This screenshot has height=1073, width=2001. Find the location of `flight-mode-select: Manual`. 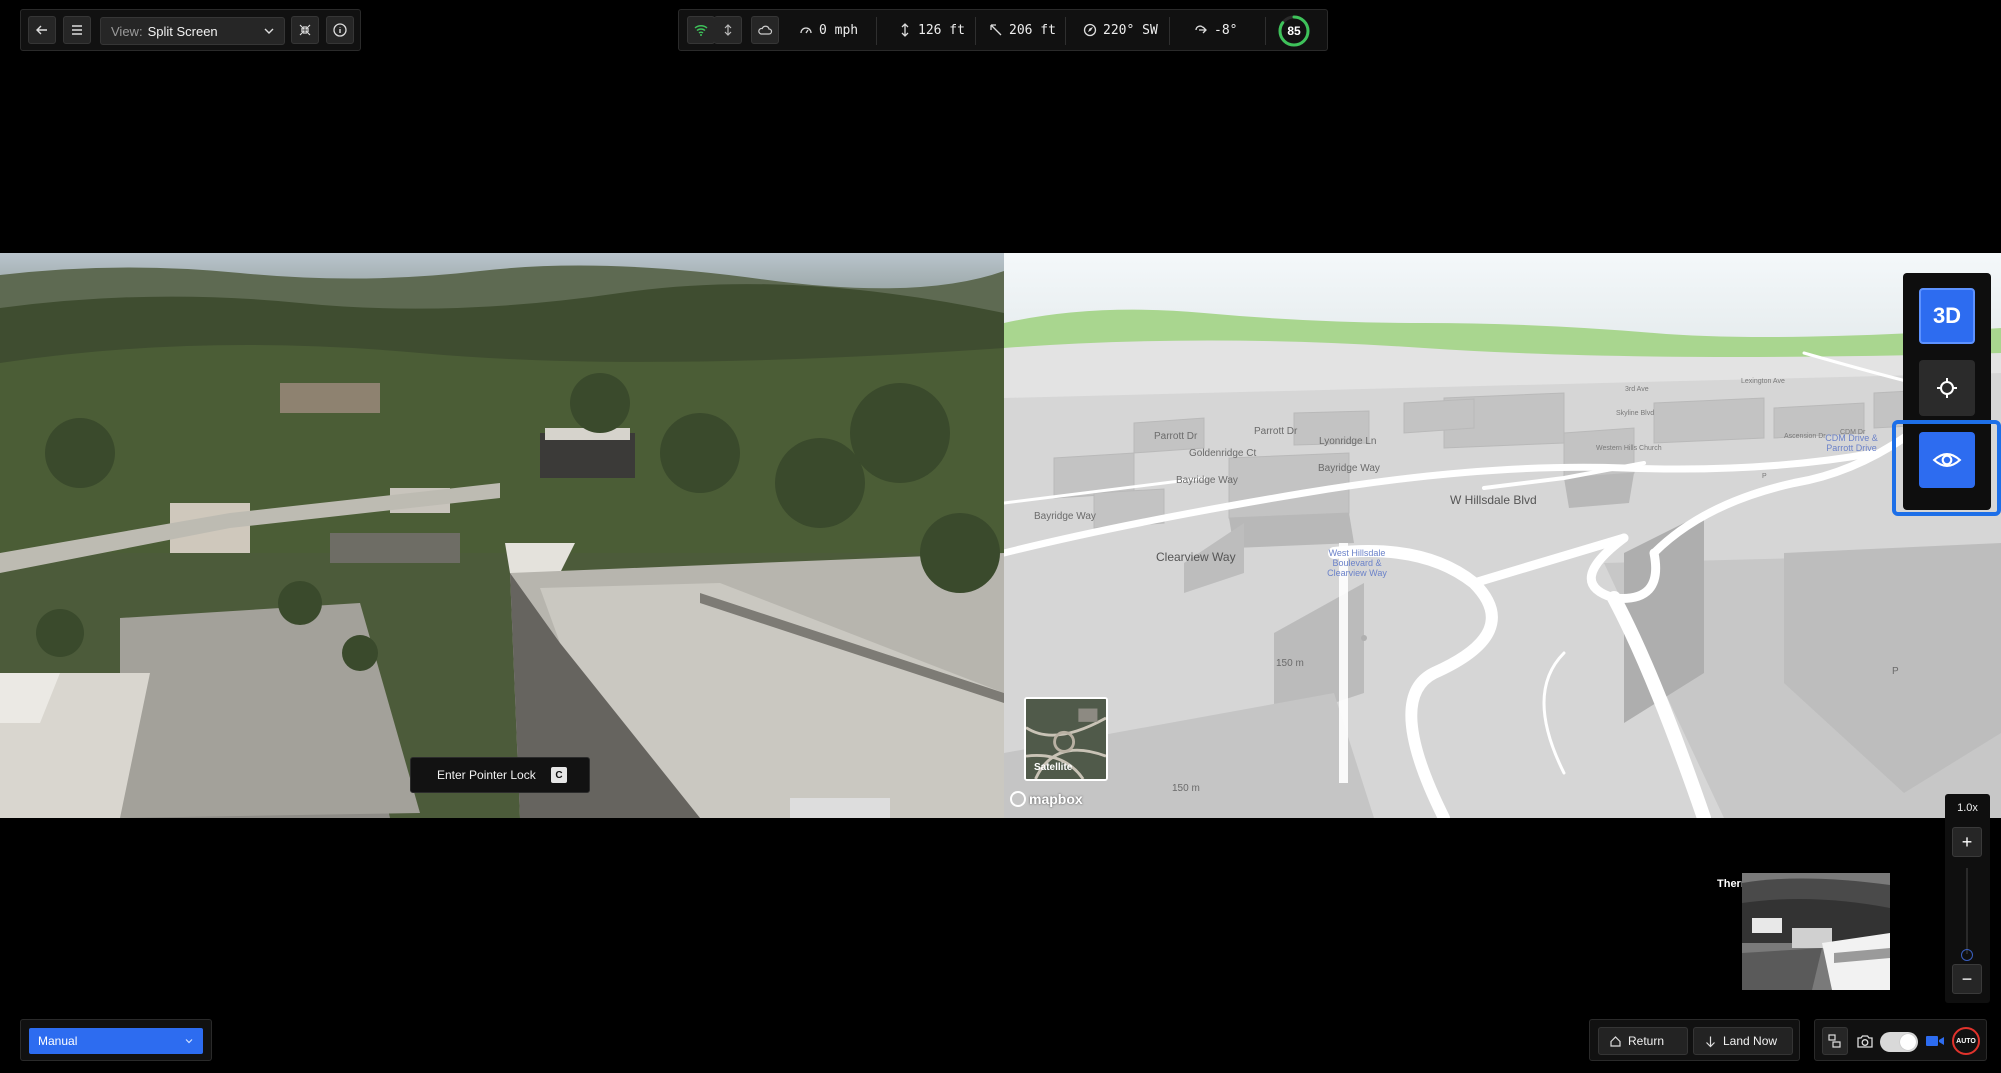

flight-mode-select: Manual is located at coordinates (116, 1041).